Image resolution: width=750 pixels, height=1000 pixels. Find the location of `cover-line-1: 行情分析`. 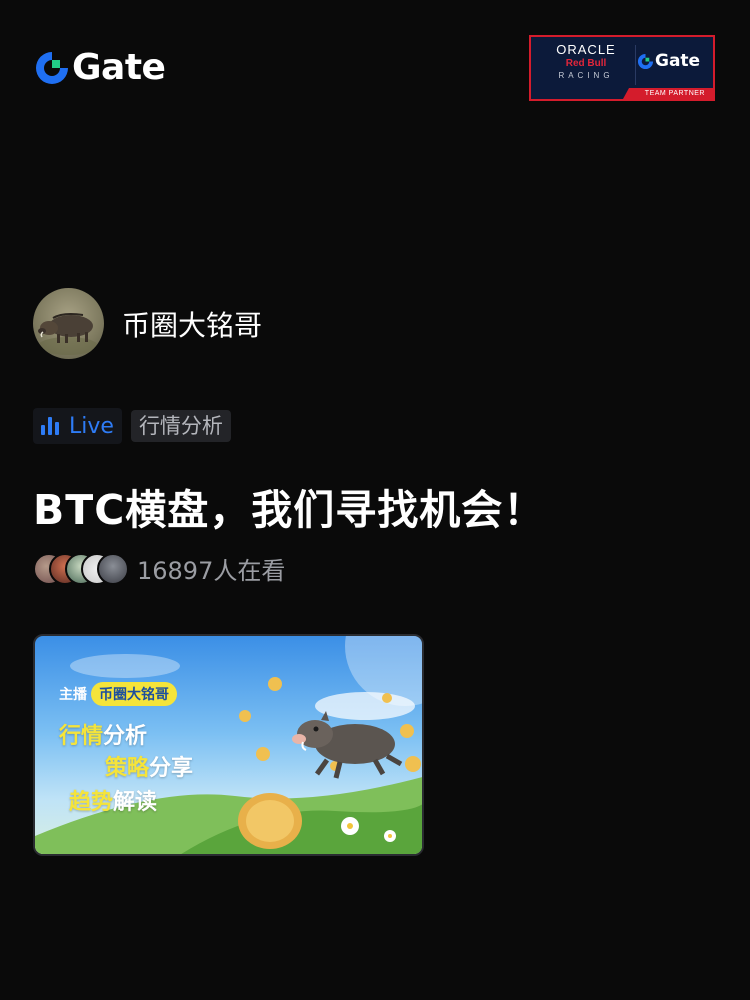

cover-line-1: 行情分析 is located at coordinates (103, 734).